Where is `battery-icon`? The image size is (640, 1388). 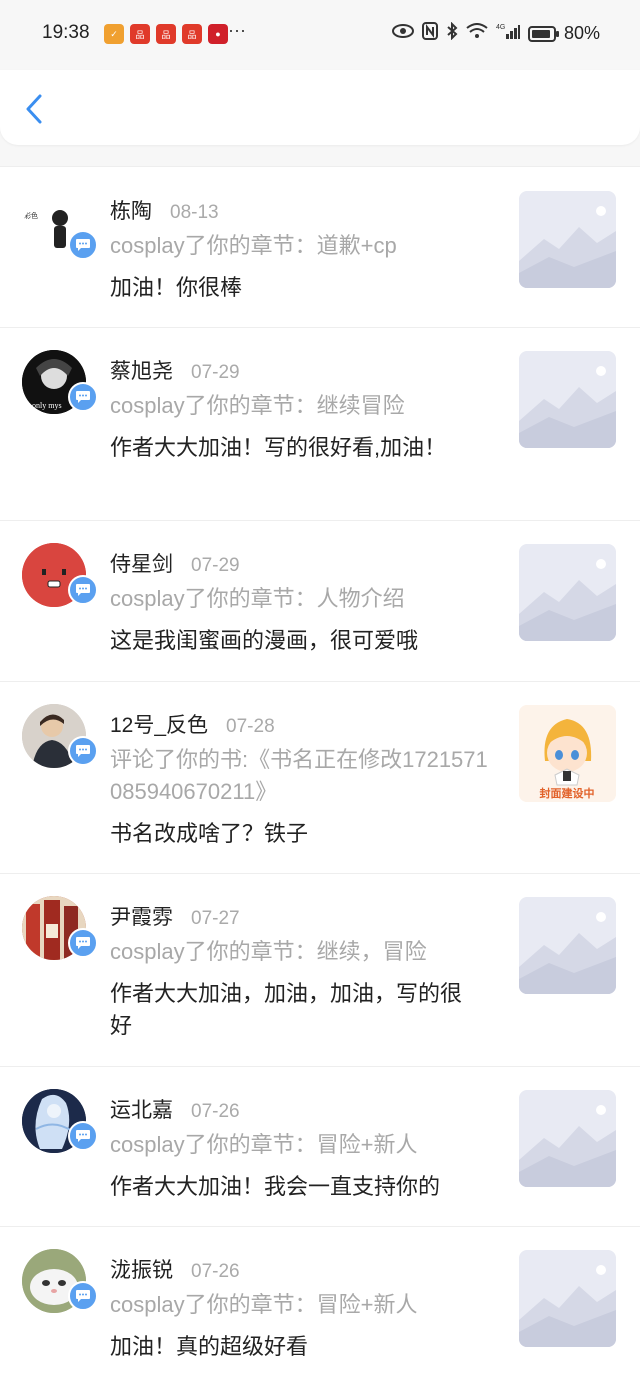
battery-icon is located at coordinates (543, 33).